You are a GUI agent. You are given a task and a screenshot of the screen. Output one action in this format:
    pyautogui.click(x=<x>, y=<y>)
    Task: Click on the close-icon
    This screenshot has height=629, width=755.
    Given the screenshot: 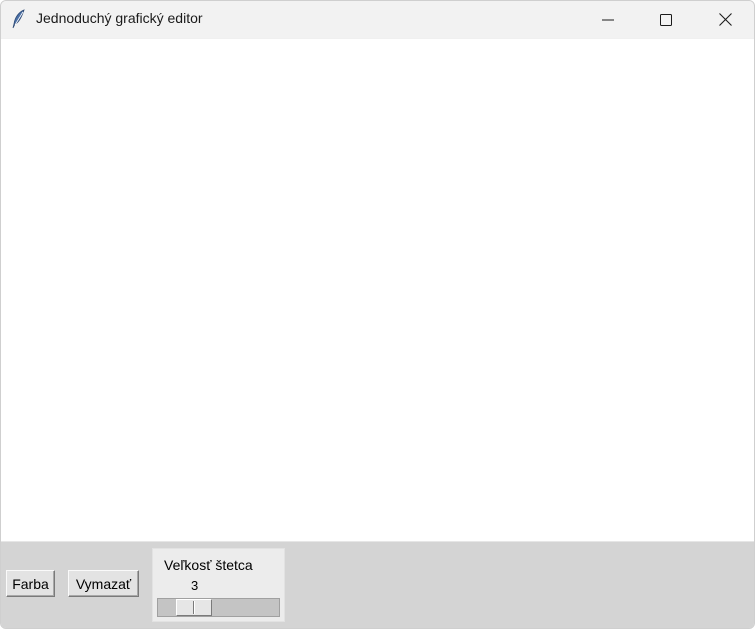 What is the action you would take?
    pyautogui.click(x=725, y=19)
    